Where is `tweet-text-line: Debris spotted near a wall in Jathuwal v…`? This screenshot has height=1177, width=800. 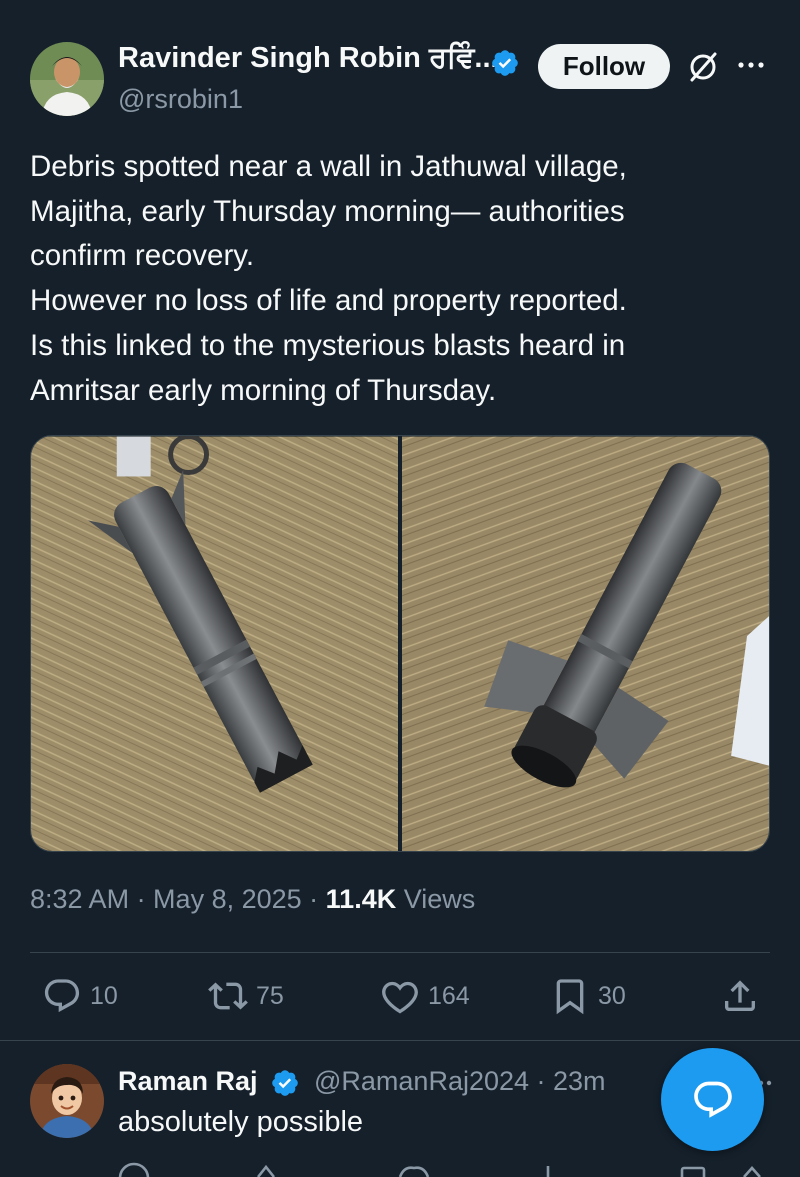 tweet-text-line: Debris spotted near a wall in Jathuwal v… is located at coordinates (328, 166).